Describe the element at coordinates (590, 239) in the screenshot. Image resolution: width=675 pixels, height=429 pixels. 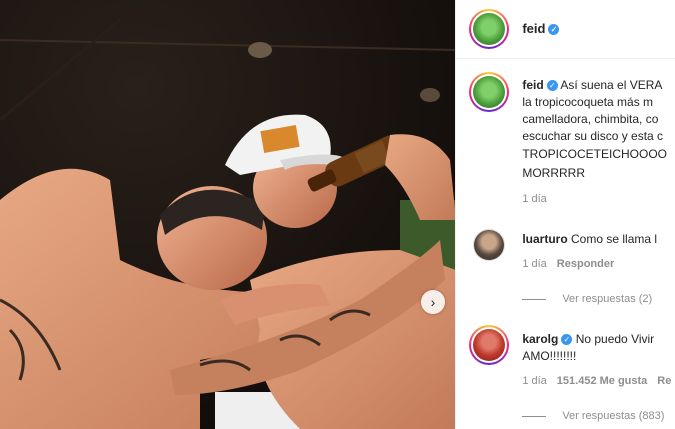
I see `comment-luarturo: luarturo Como se llama l` at that location.